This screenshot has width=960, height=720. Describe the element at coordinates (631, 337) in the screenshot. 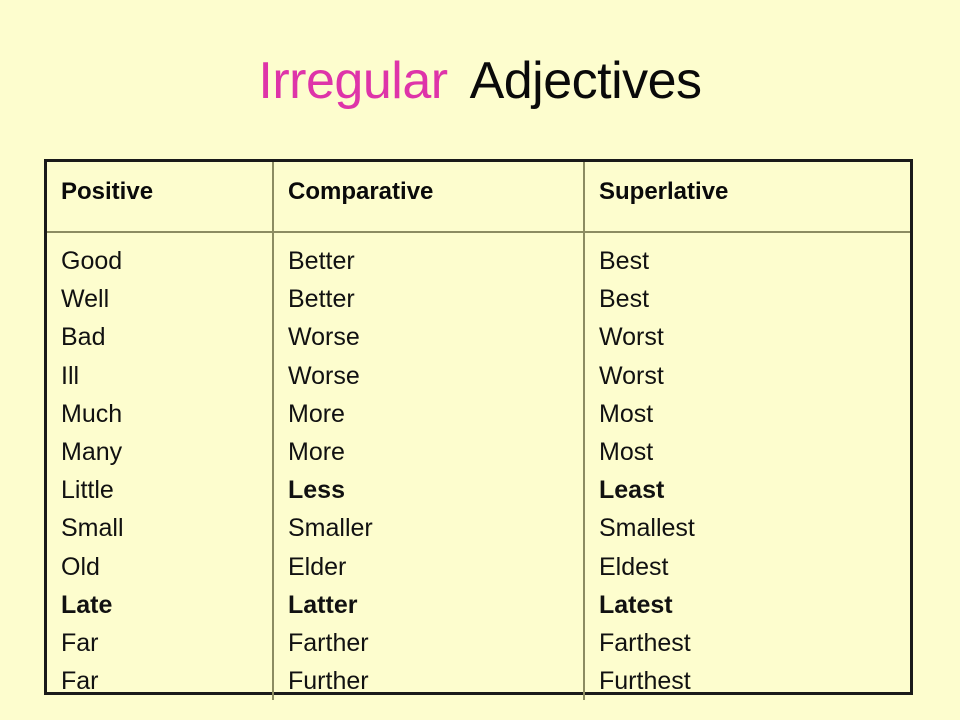

I see `word-superlative-2: Worst` at that location.